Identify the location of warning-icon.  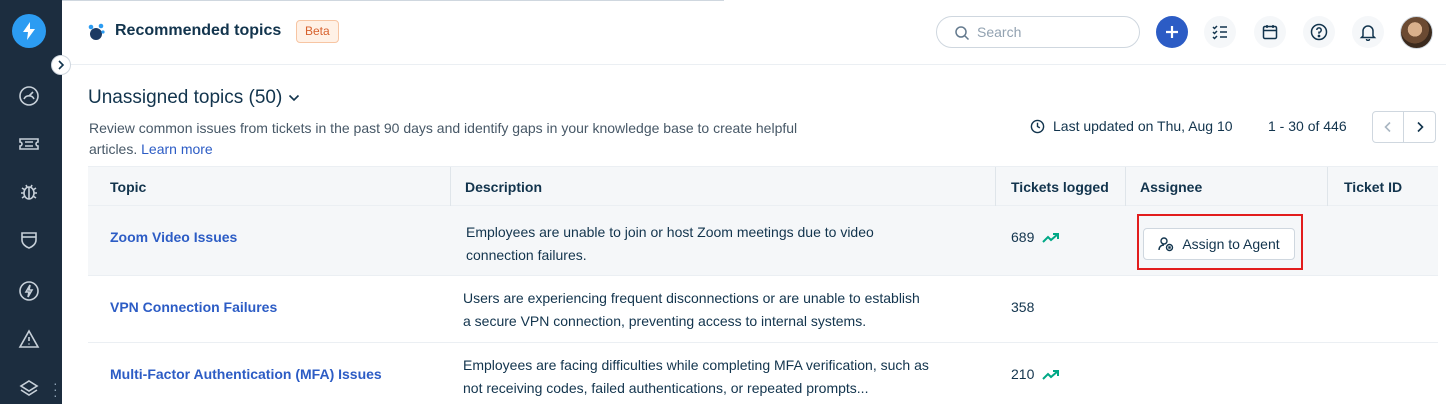
(29, 339).